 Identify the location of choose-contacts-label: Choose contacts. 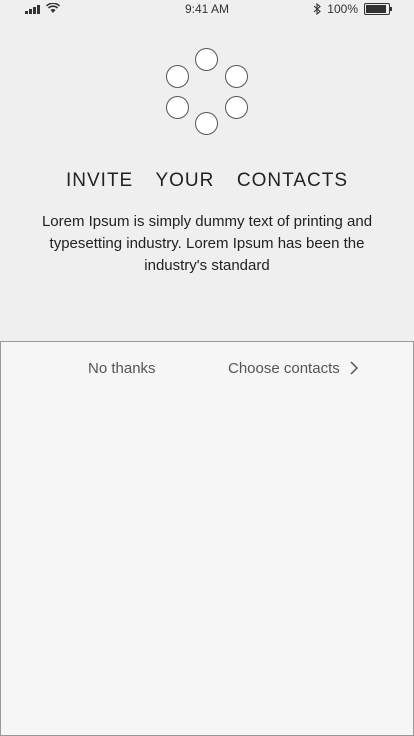
(284, 368).